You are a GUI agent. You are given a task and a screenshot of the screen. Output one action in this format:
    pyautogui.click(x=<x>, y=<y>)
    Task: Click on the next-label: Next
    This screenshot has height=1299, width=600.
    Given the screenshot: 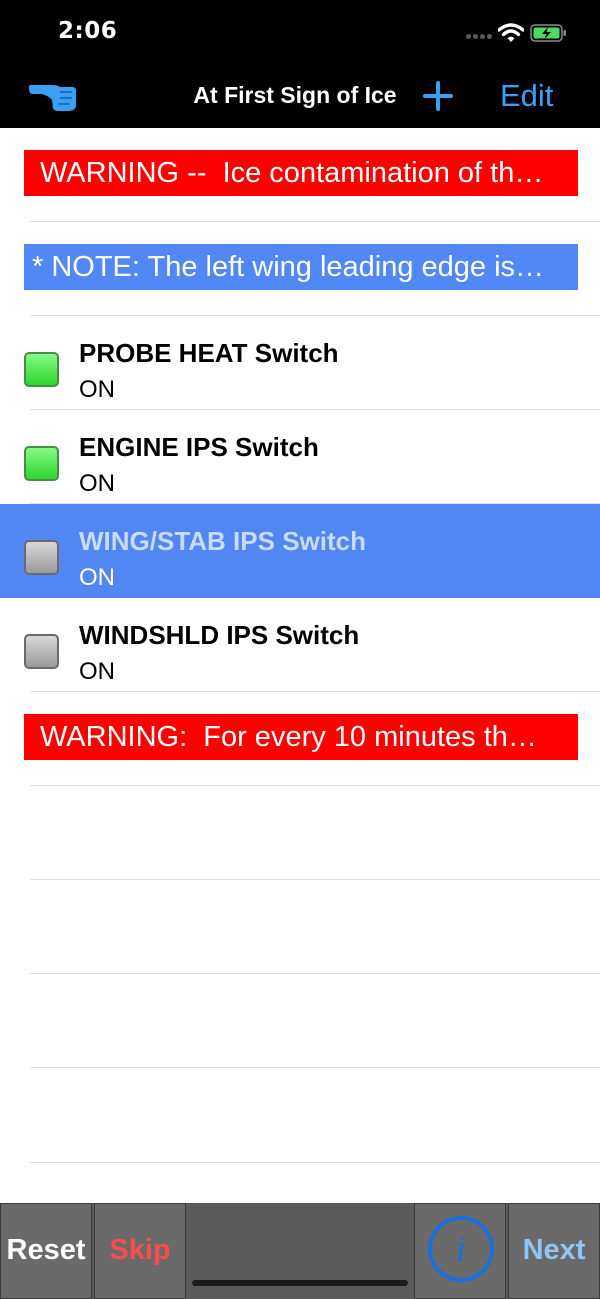 What is the action you would take?
    pyautogui.click(x=554, y=1250)
    